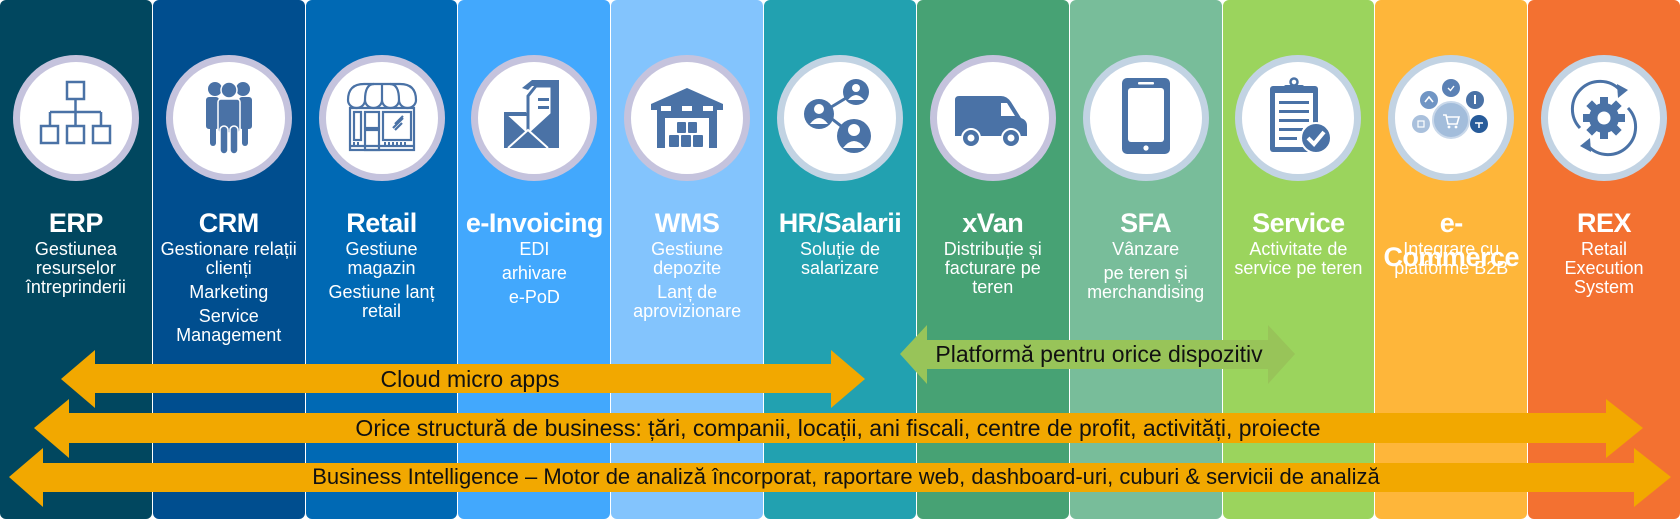  What do you see at coordinates (839, 249) in the screenshot?
I see `description-line: Soluție de` at bounding box center [839, 249].